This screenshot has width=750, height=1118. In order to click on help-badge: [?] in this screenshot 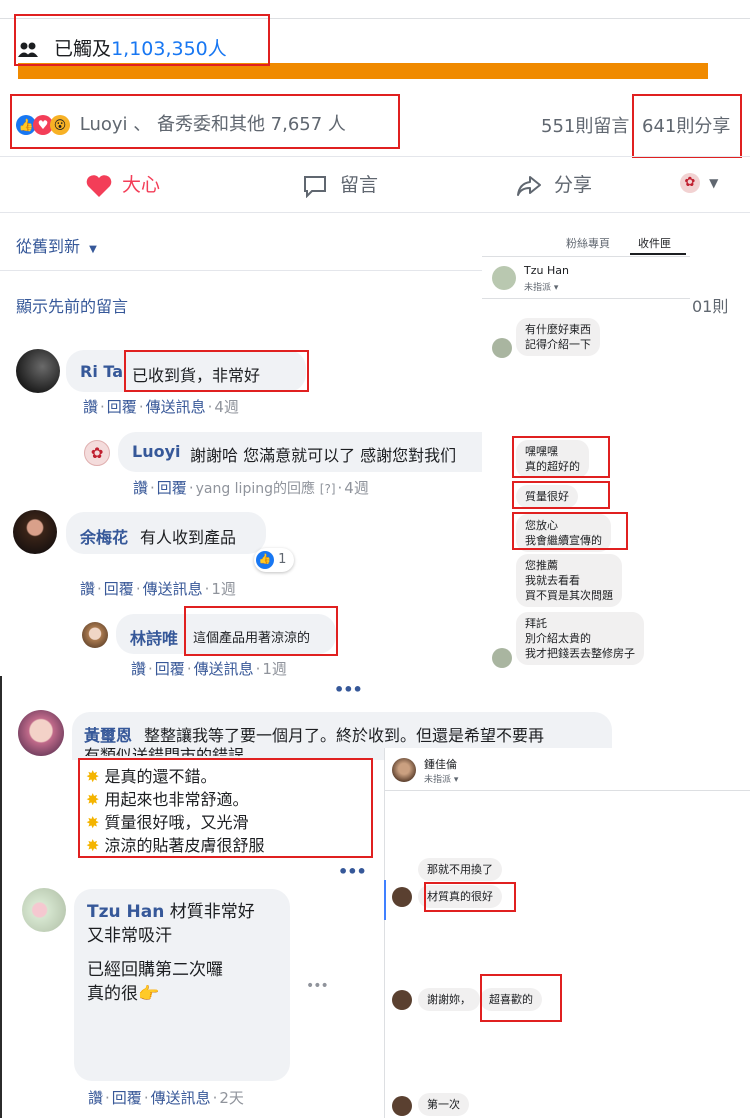, I will do `click(328, 489)`.